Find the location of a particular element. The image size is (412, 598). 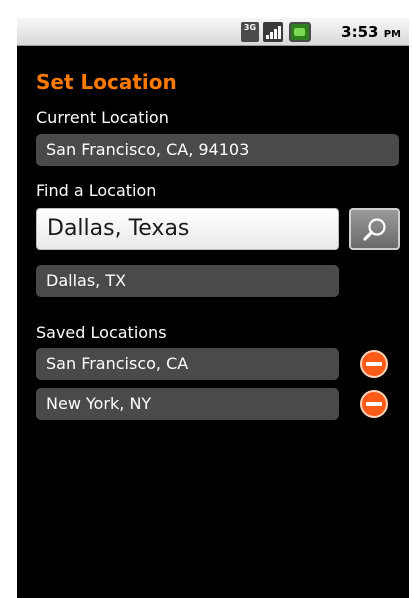

find-location-label: Find a Location is located at coordinates (96, 190).